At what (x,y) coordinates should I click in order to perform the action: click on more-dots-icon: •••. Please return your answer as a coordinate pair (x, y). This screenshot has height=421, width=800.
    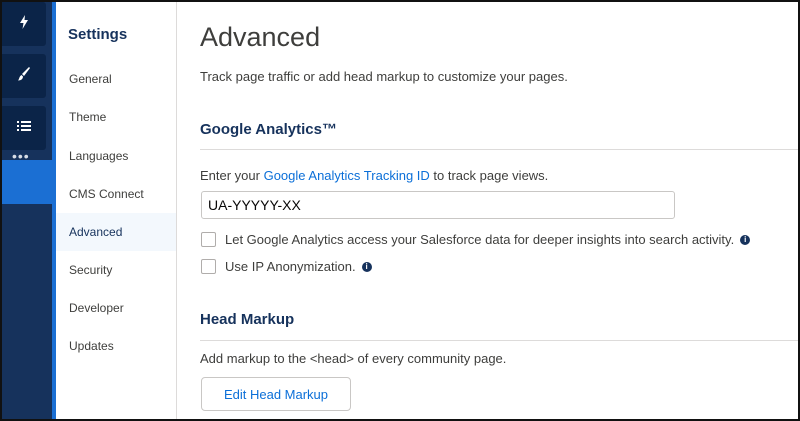
    Looking at the image, I should click on (21, 156).